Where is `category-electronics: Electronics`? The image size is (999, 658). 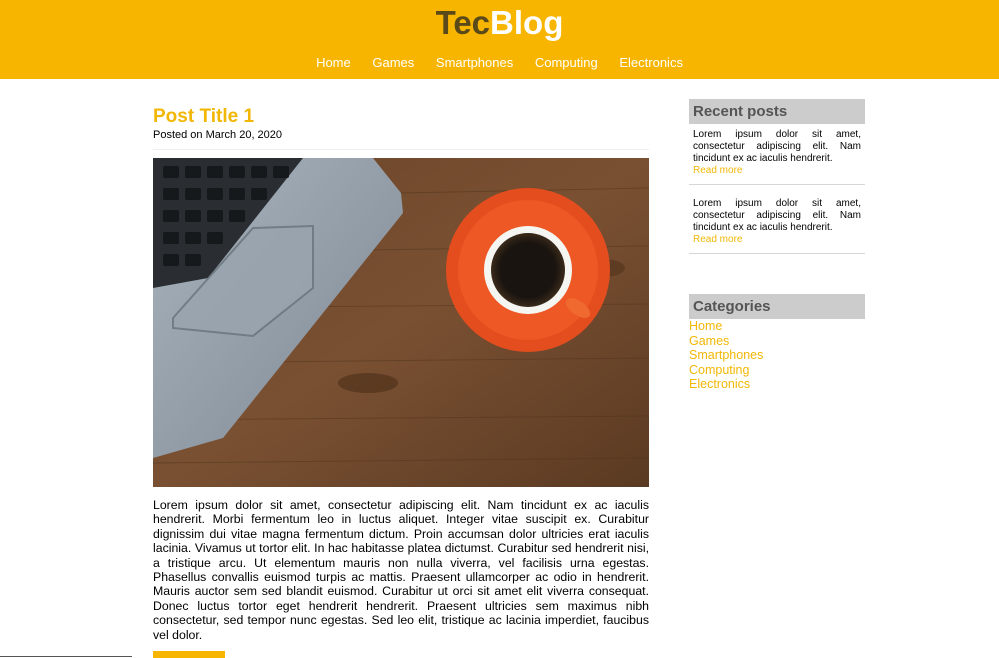 category-electronics: Electronics is located at coordinates (777, 384).